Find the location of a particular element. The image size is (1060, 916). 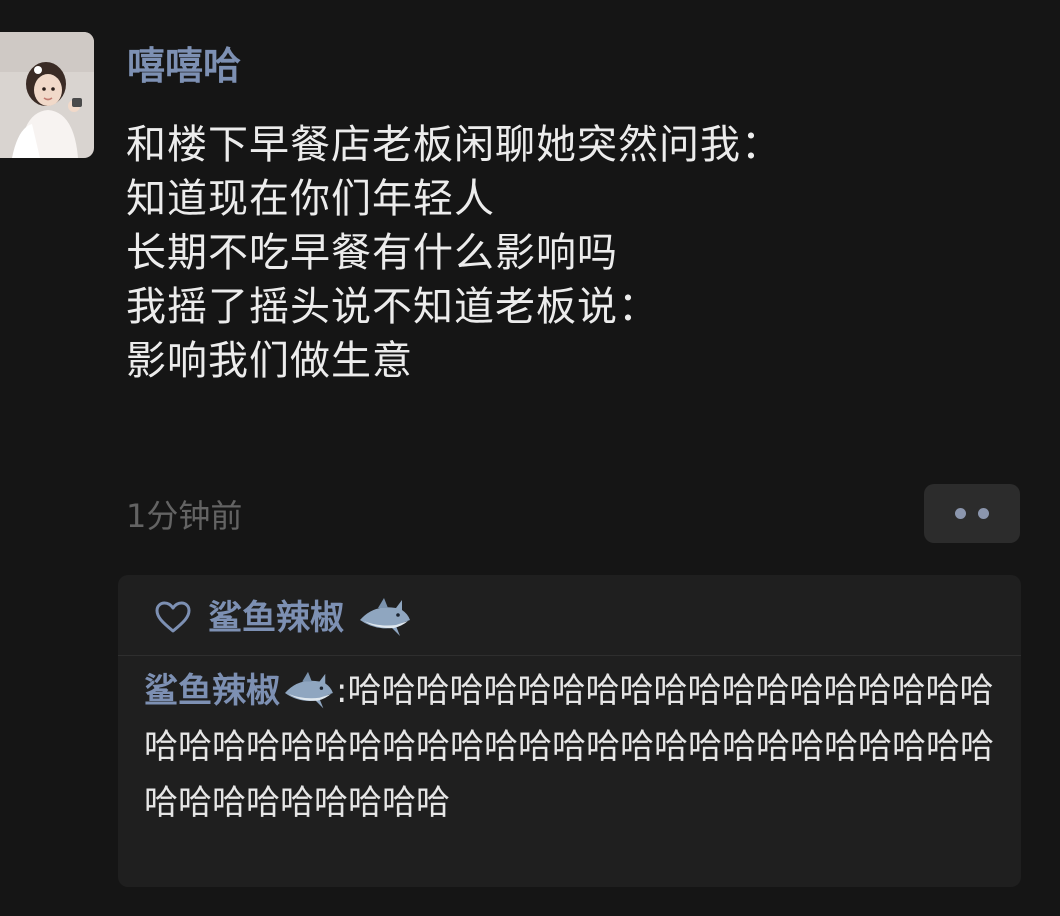

post-timestamp: 1分钟前 is located at coordinates (184, 516).